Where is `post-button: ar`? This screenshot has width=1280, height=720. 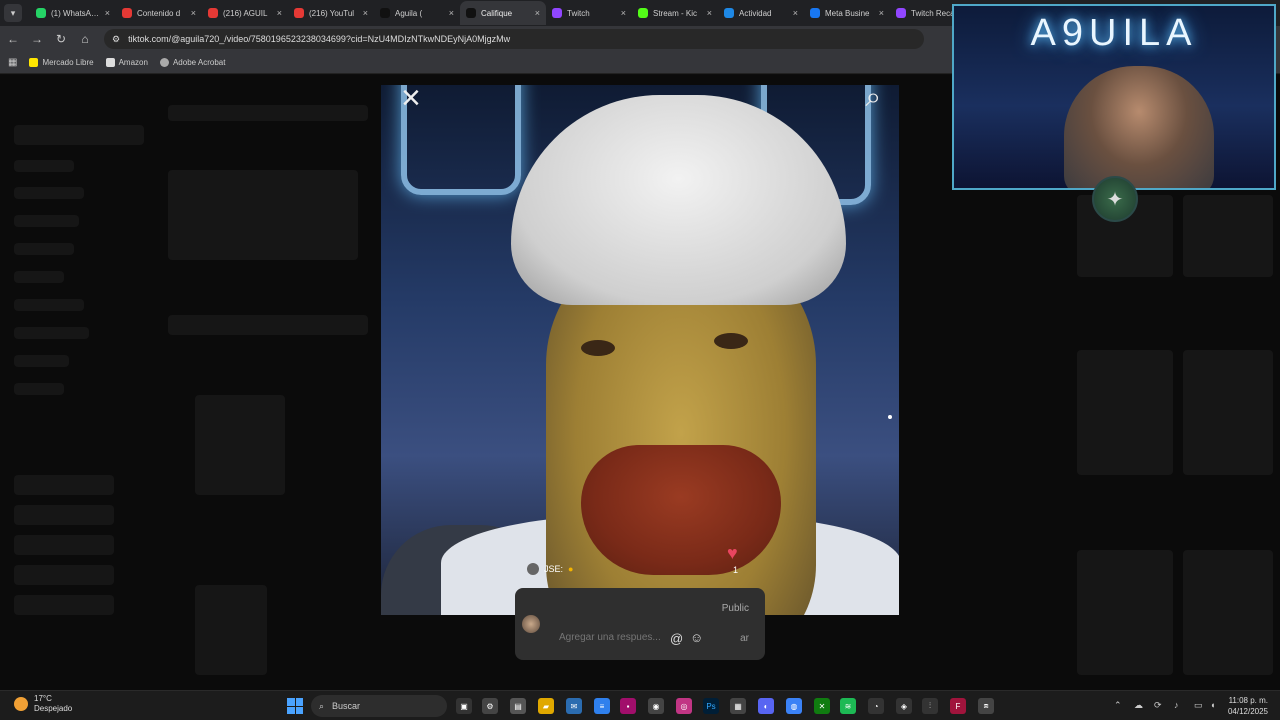 post-button: ar is located at coordinates (744, 638).